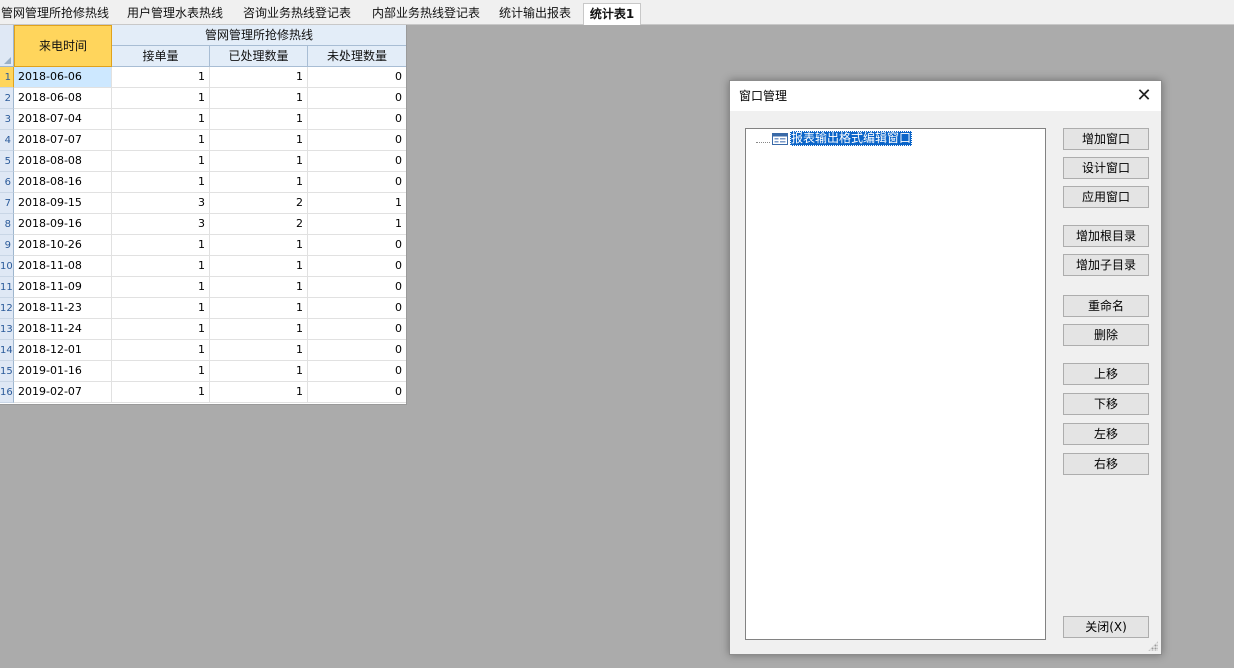  Describe the element at coordinates (63, 46) in the screenshot. I see `header-call-time: 来电时间` at that location.